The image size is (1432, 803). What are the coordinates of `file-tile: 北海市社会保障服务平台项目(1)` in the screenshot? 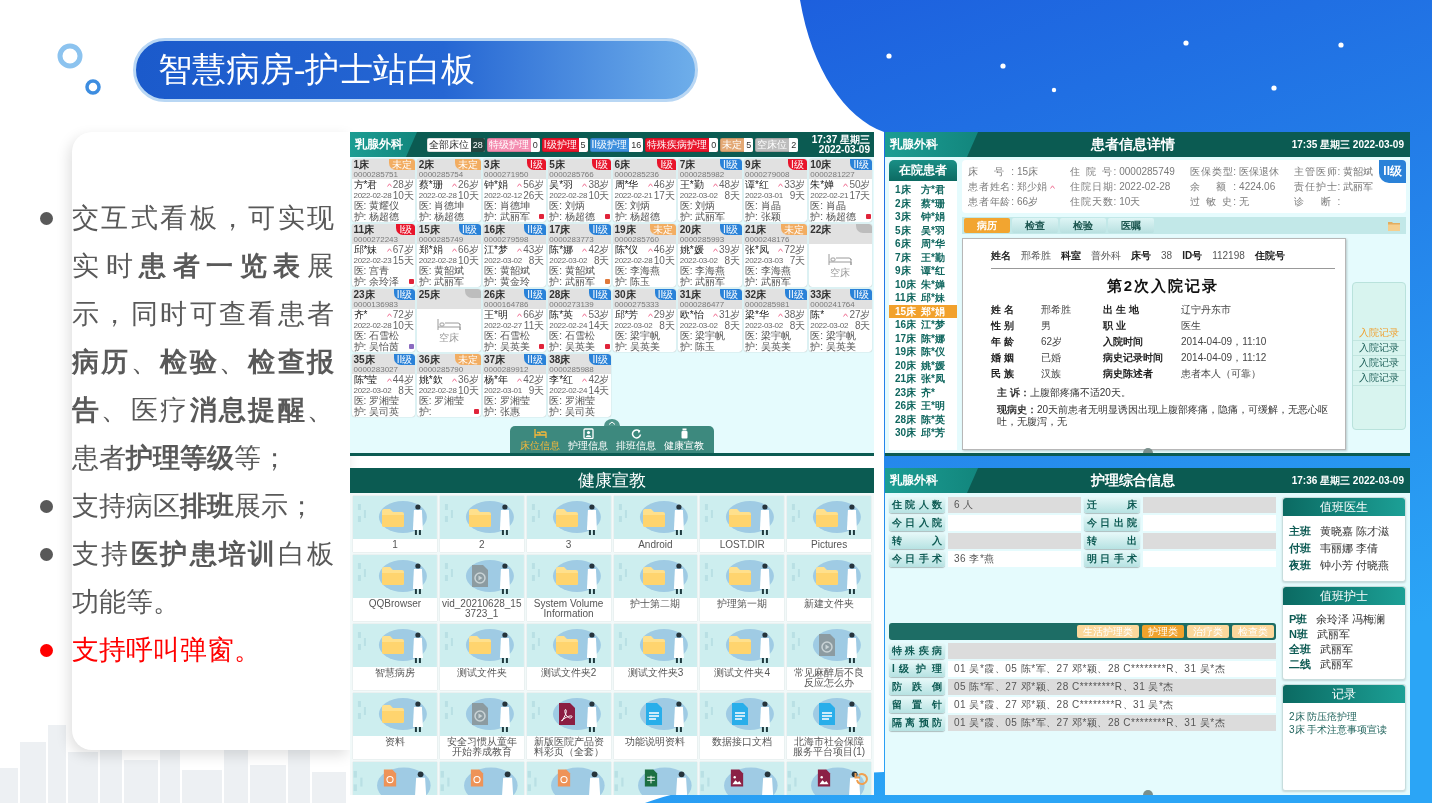 It's located at (829, 725).